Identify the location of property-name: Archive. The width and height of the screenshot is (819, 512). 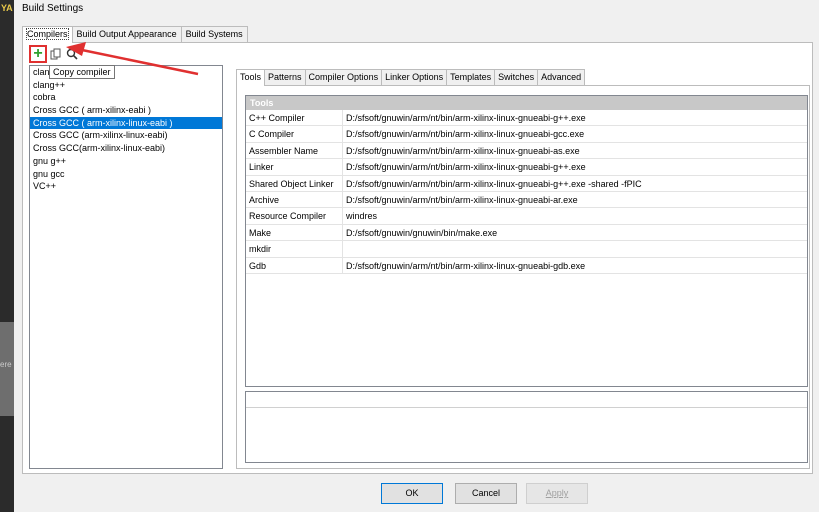
(294, 199).